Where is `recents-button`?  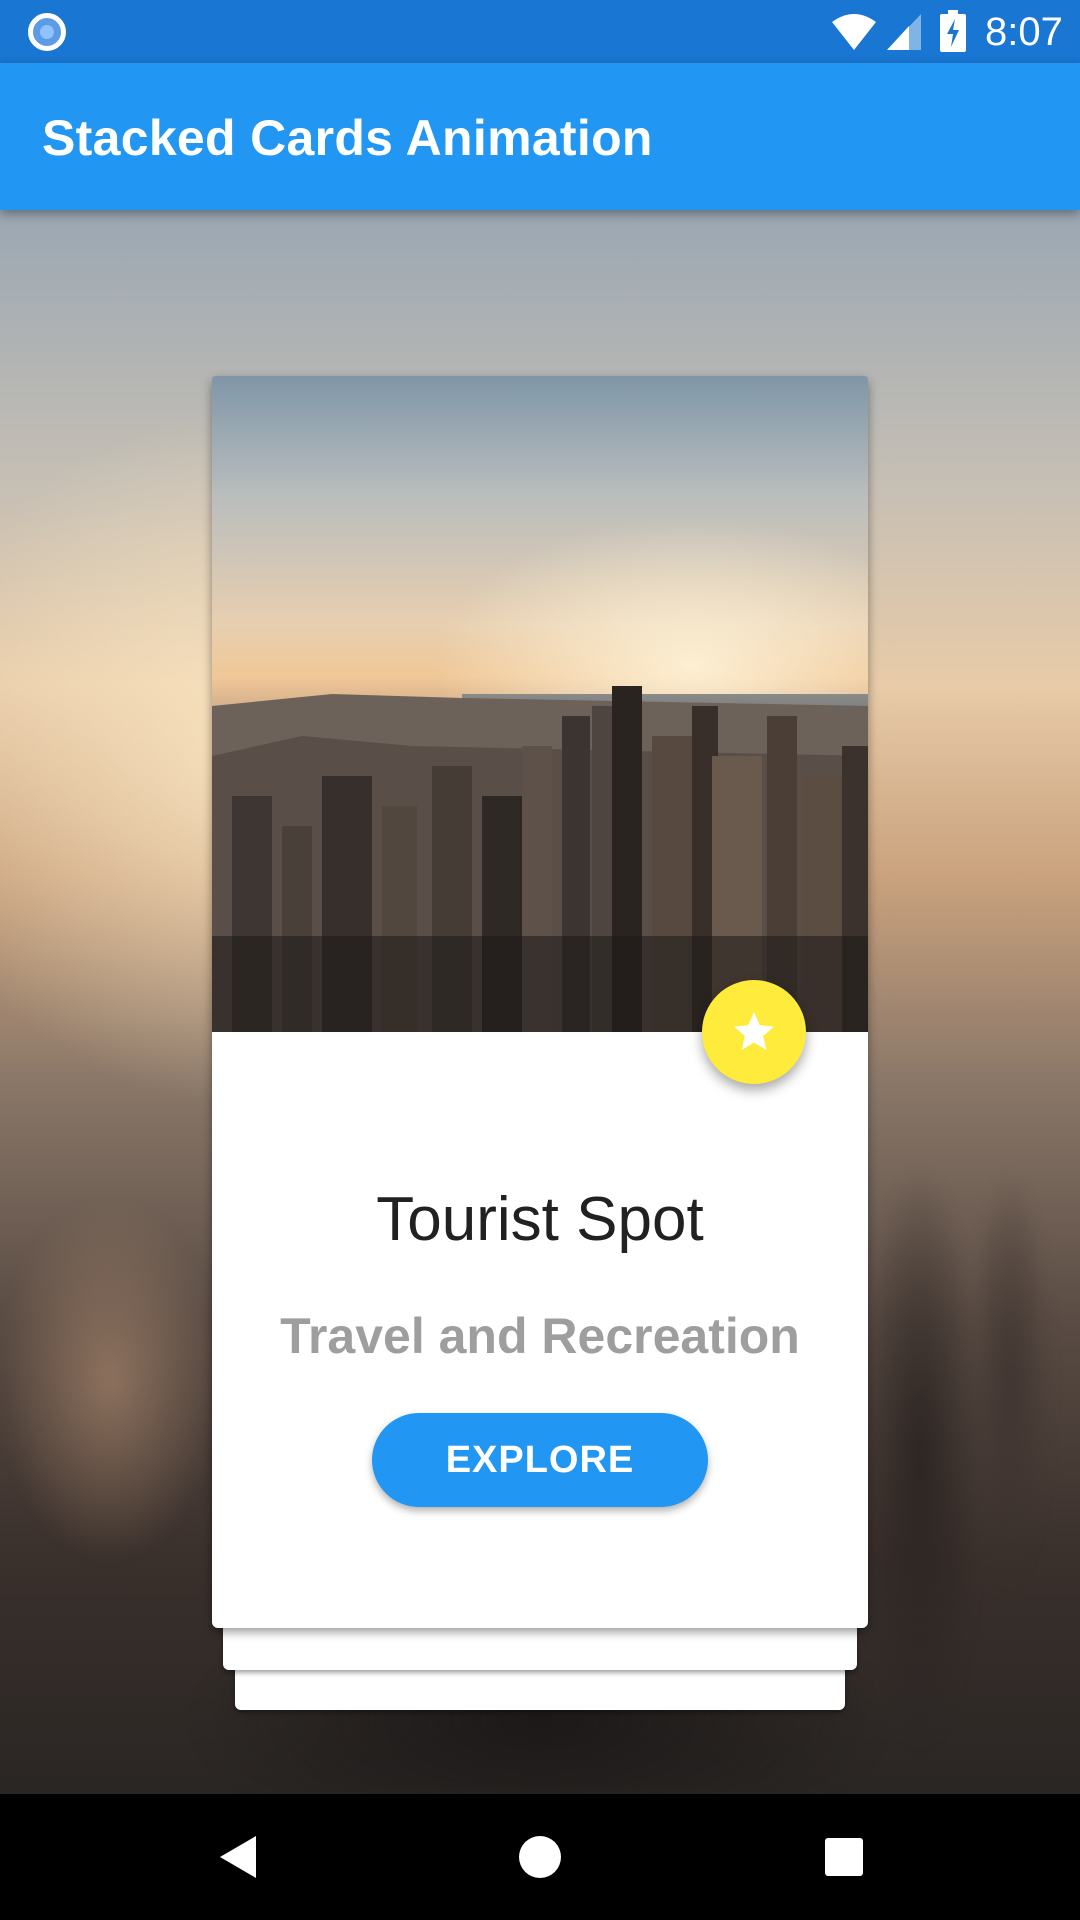
recents-button is located at coordinates (844, 1857).